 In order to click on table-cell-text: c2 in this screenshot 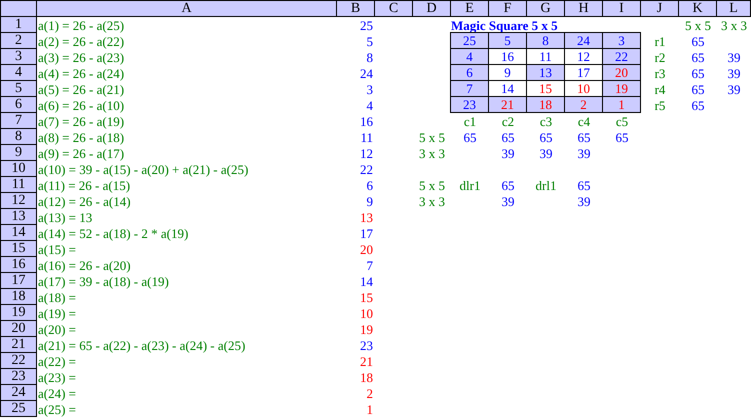, I will do `click(508, 121)`.